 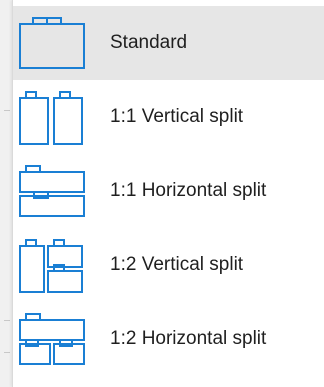 What do you see at coordinates (149, 42) in the screenshot?
I see `layout-option-label: Standard` at bounding box center [149, 42].